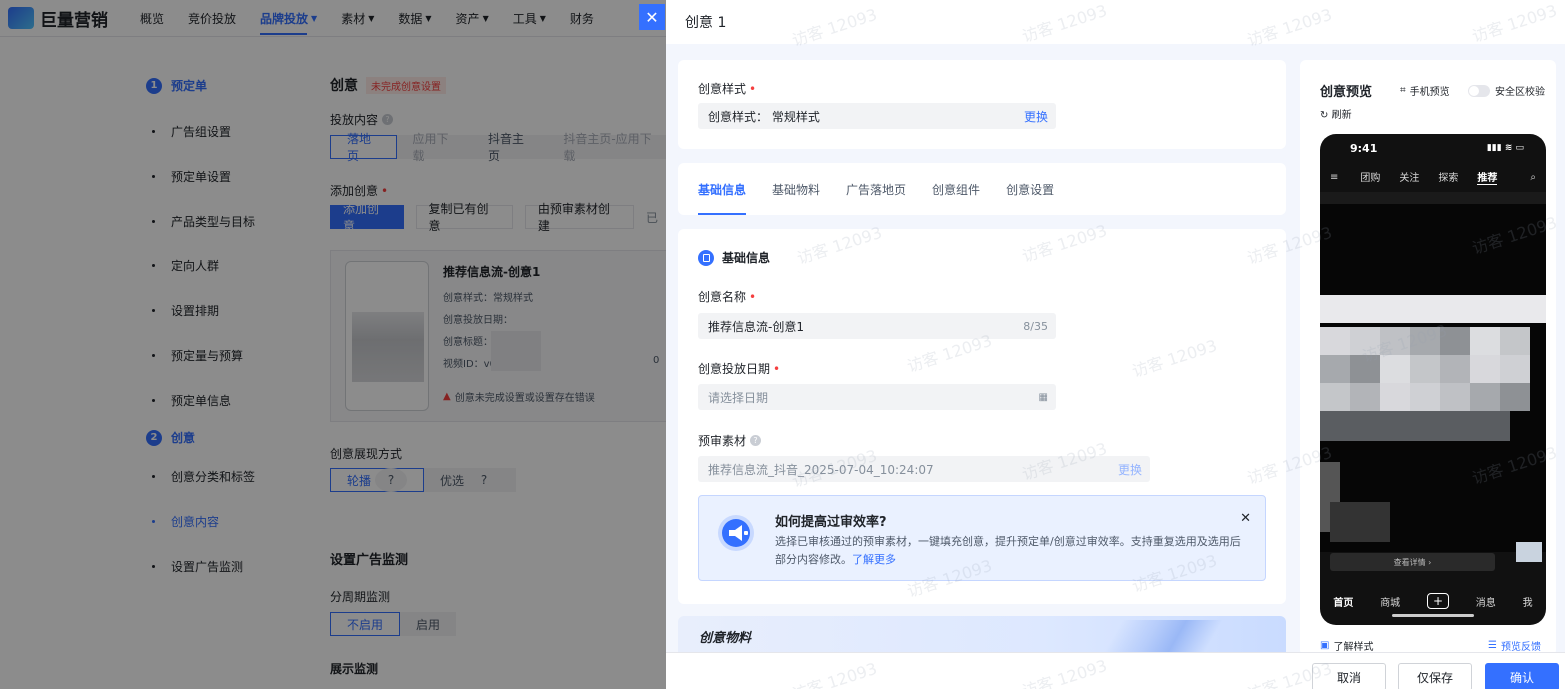 This screenshot has height=689, width=1565. Describe the element at coordinates (1035, 326) in the screenshot. I see `name-count: 8/35` at that location.